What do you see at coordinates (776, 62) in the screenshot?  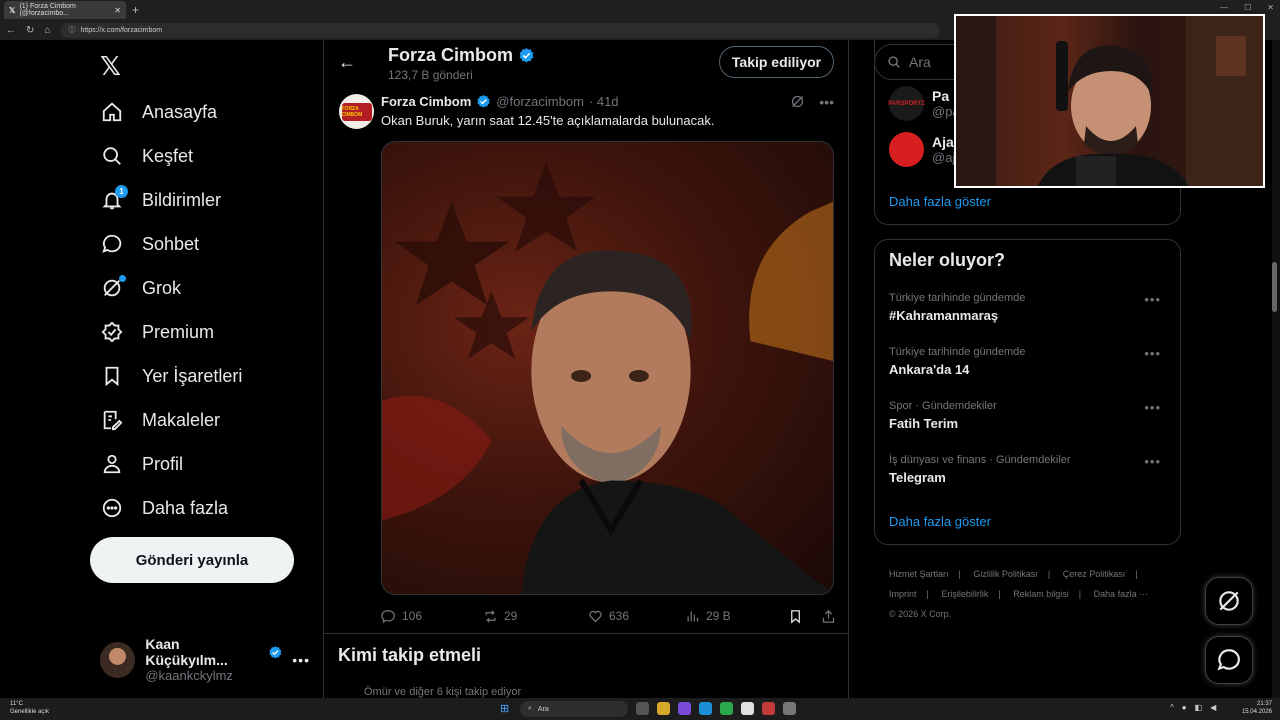 I see `following-button: Takip ediliyor` at bounding box center [776, 62].